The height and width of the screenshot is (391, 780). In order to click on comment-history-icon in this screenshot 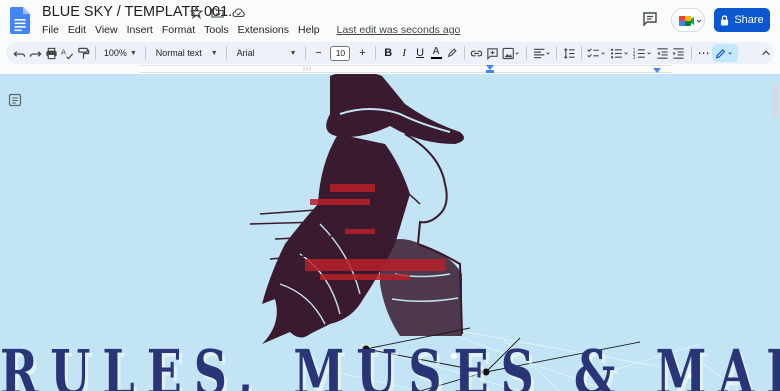, I will do `click(650, 19)`.